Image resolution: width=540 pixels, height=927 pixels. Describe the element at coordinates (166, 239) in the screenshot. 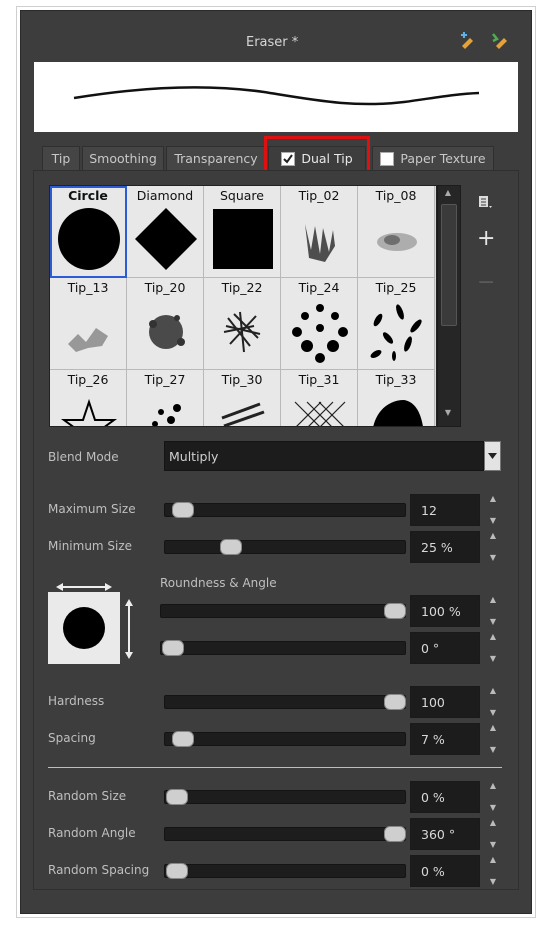

I see `diamond-tip-icon` at that location.